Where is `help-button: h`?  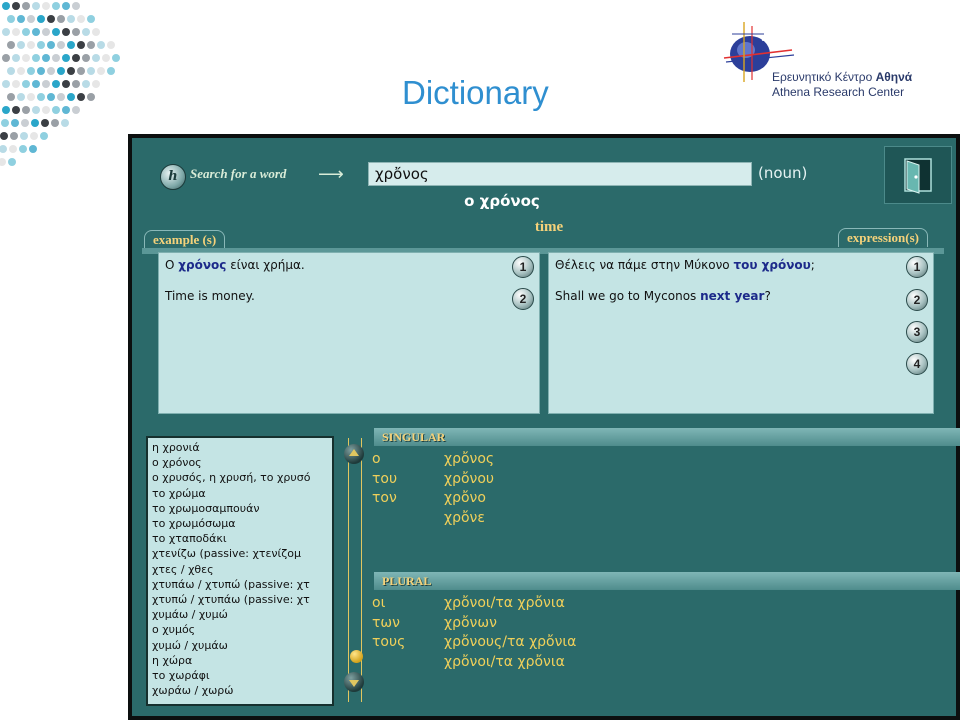 help-button: h is located at coordinates (173, 177).